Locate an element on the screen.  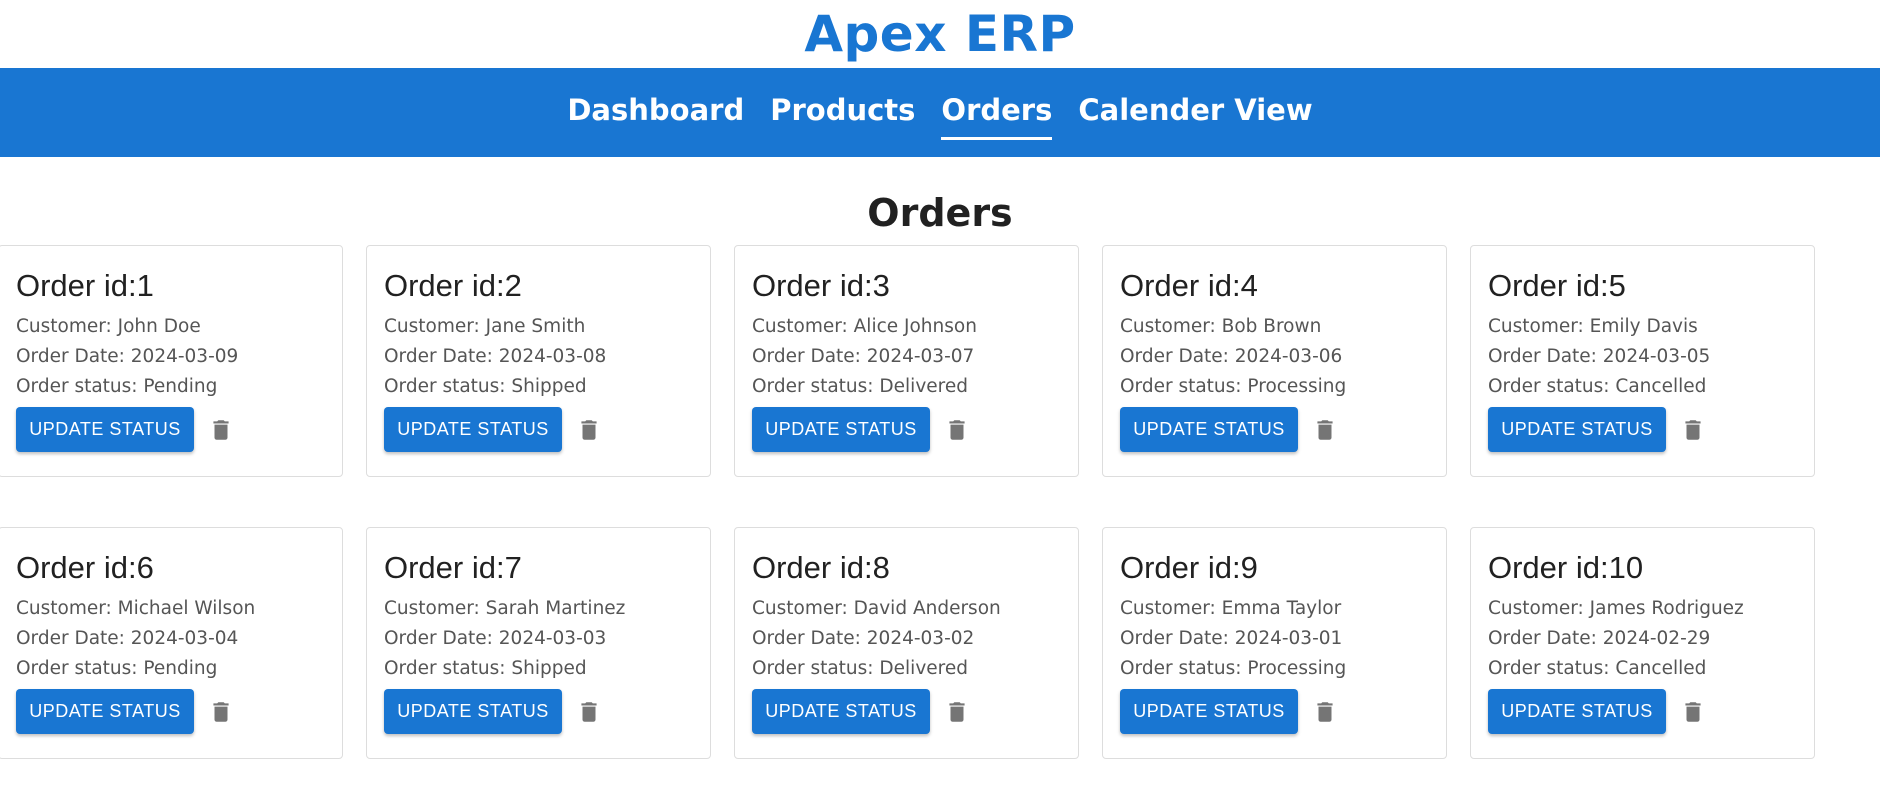
order-id: Order id:9 is located at coordinates (1189, 567).